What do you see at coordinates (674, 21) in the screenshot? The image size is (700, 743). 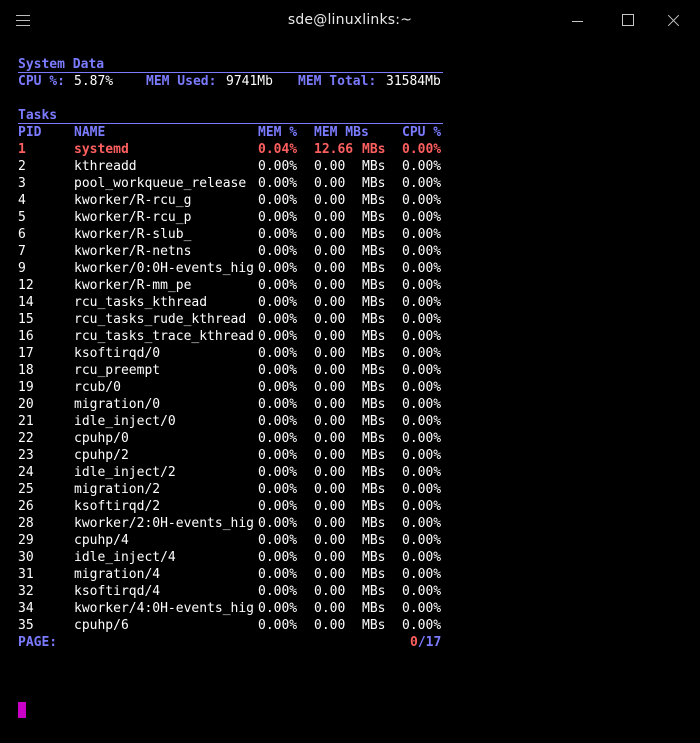 I see `close-button` at bounding box center [674, 21].